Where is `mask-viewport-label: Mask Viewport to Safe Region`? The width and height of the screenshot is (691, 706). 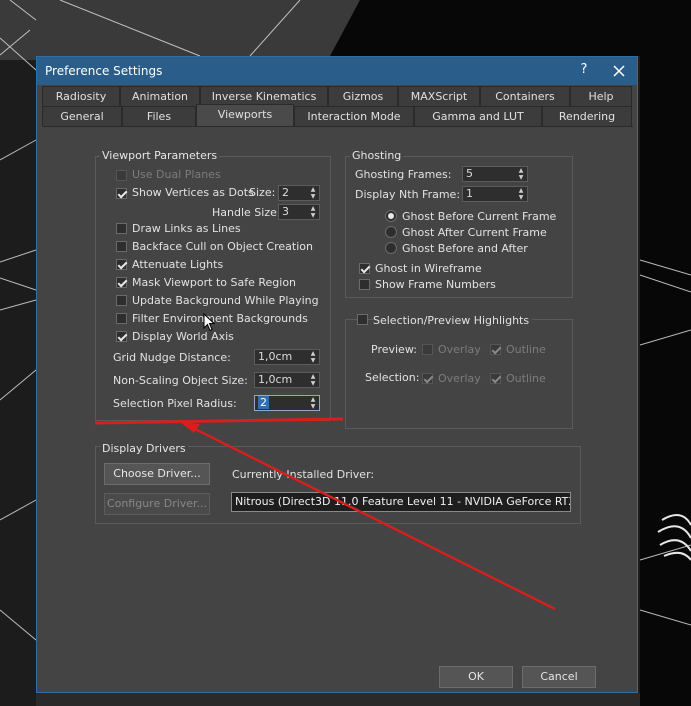
mask-viewport-label: Mask Viewport to Safe Region is located at coordinates (214, 282).